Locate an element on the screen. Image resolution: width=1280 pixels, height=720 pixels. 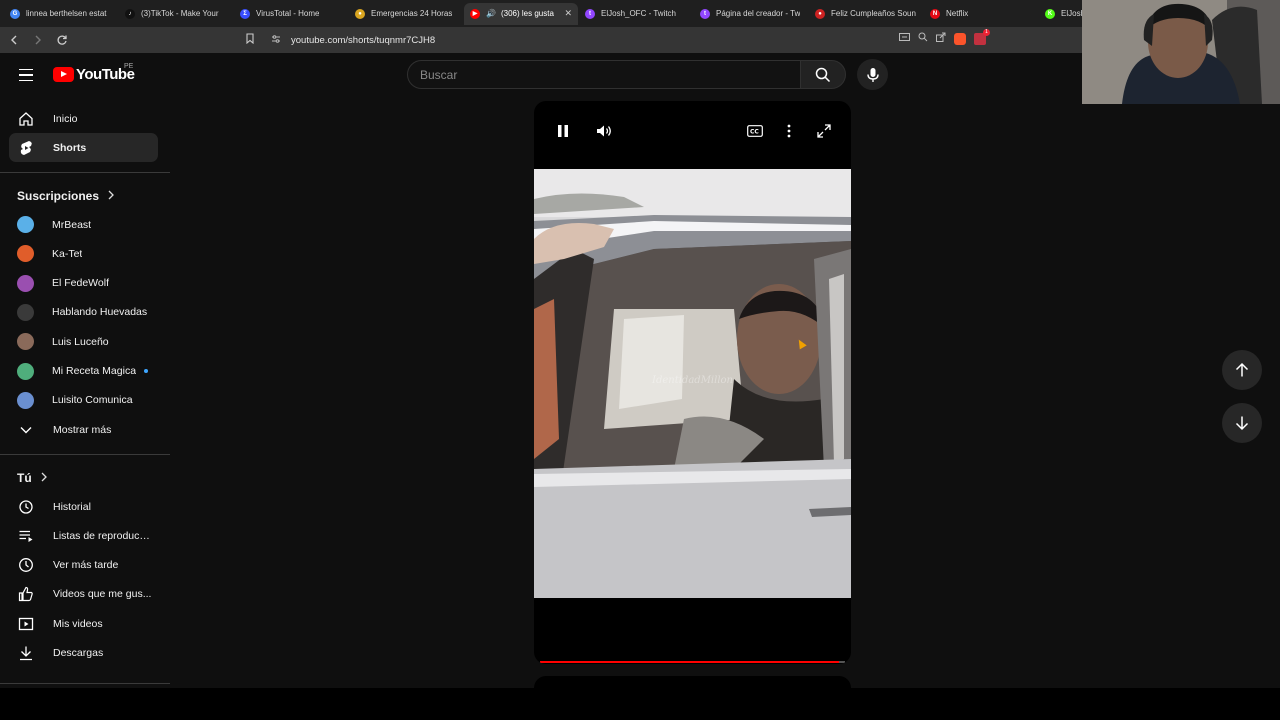
tab-title: (306) les gusta is located at coordinates (527, 13).